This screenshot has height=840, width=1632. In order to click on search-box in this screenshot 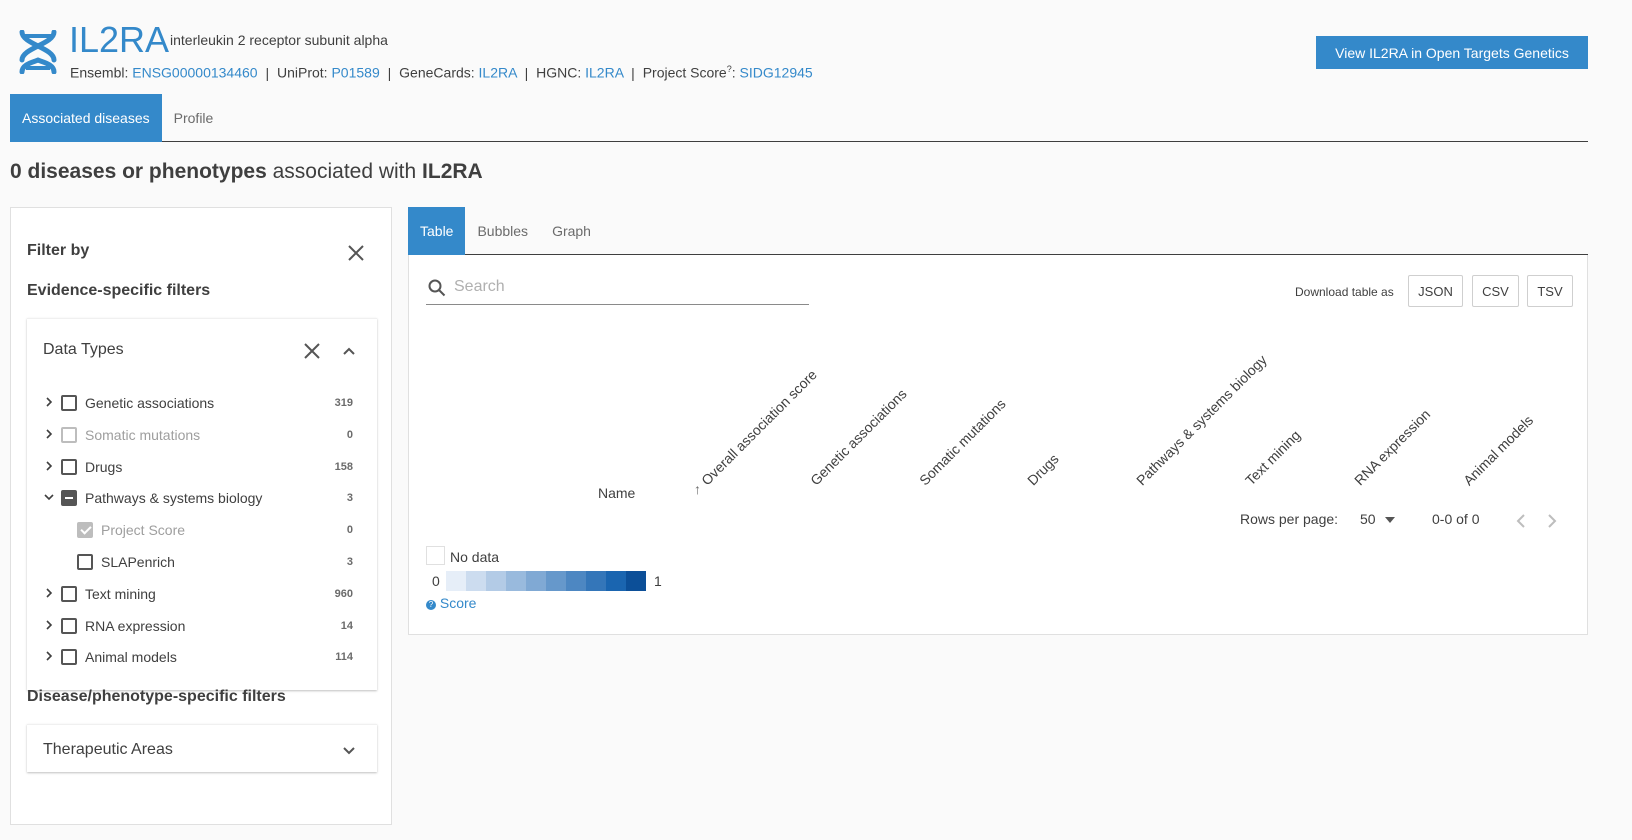, I will do `click(617, 289)`.